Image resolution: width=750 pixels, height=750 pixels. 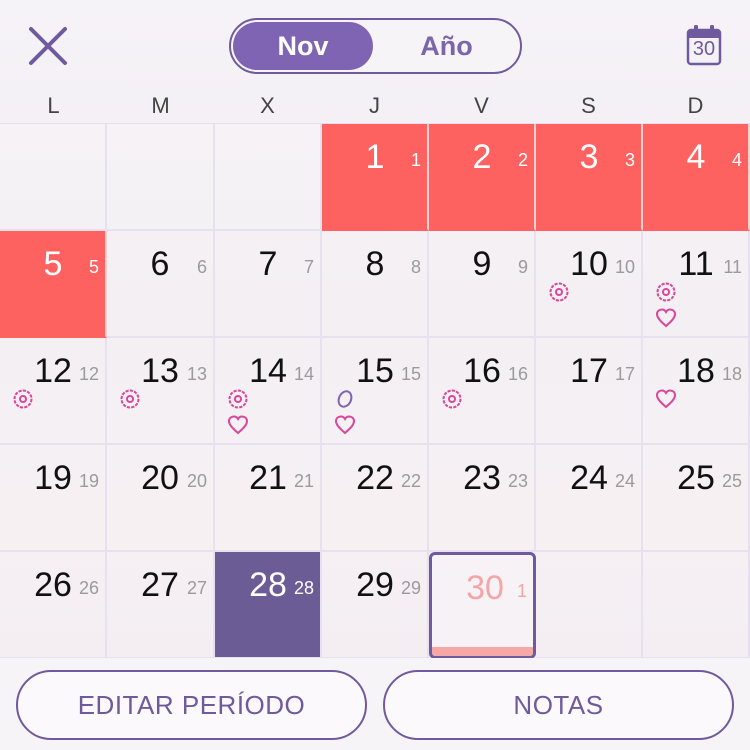 I want to click on weekday-header: LMXJVSD, so click(x=375, y=108).